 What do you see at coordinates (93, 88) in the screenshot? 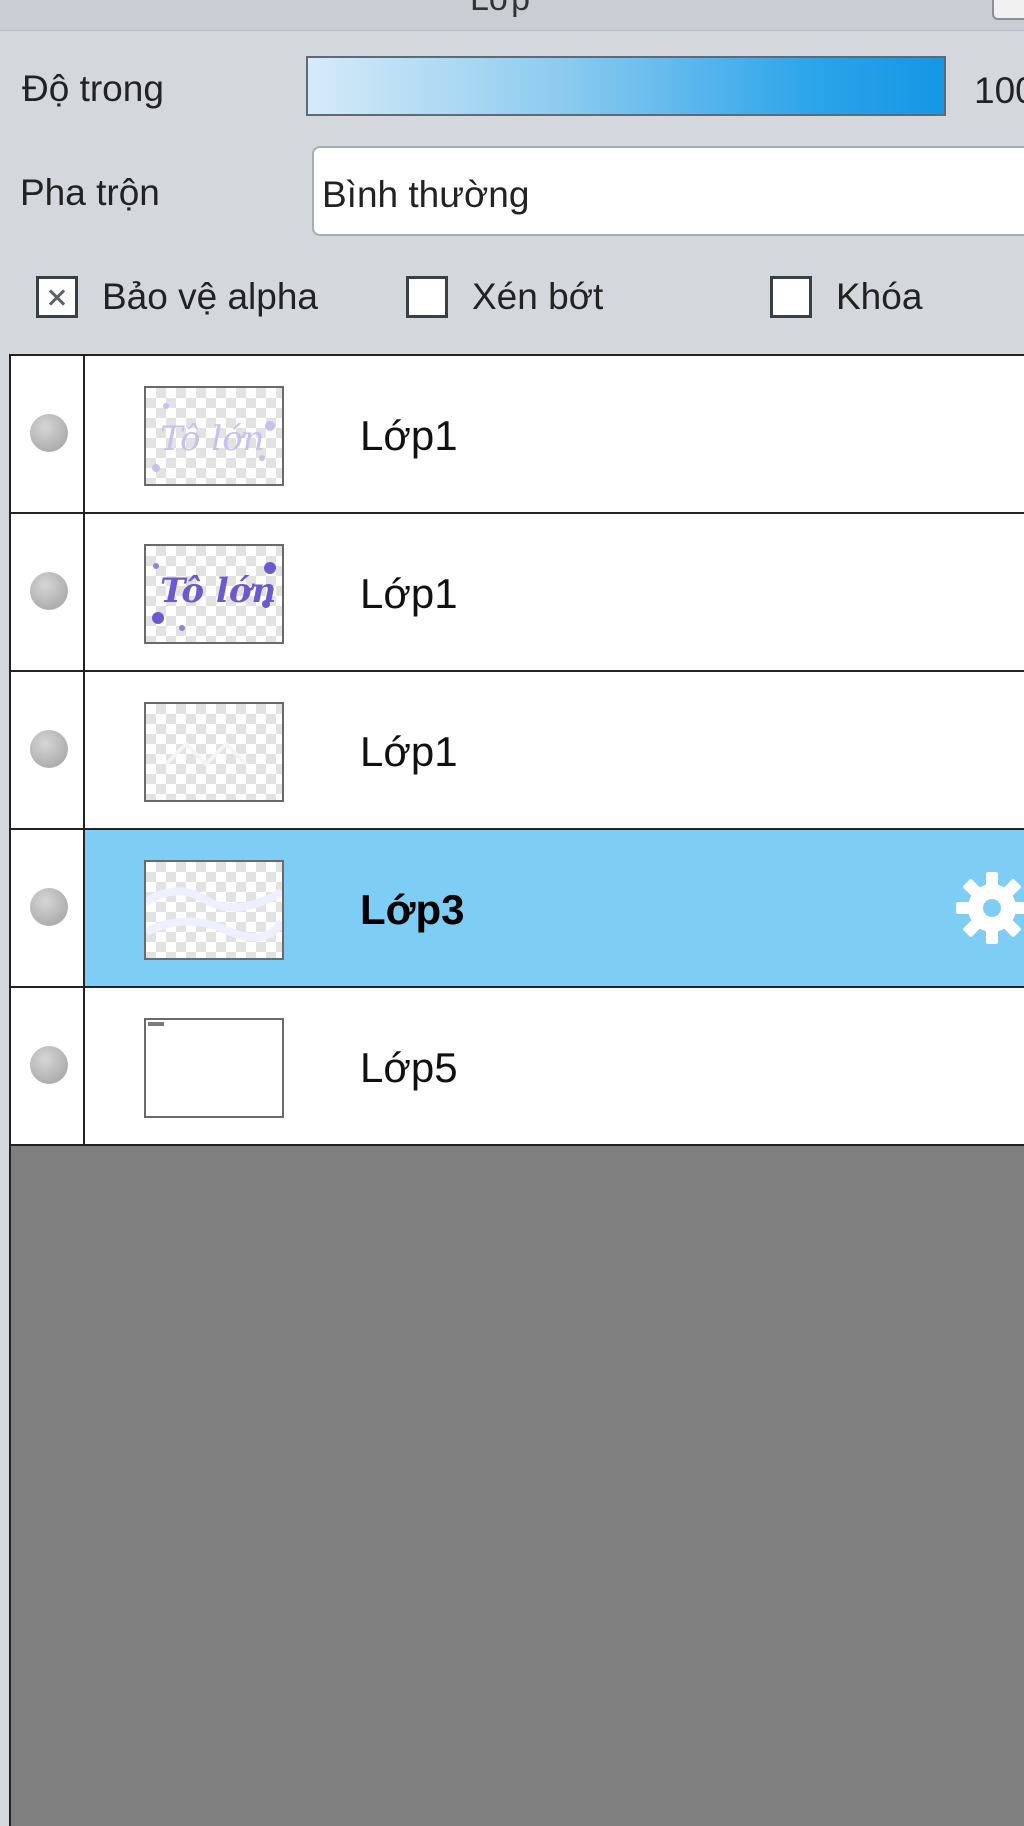
I see `opacity-label: Độ trong` at bounding box center [93, 88].